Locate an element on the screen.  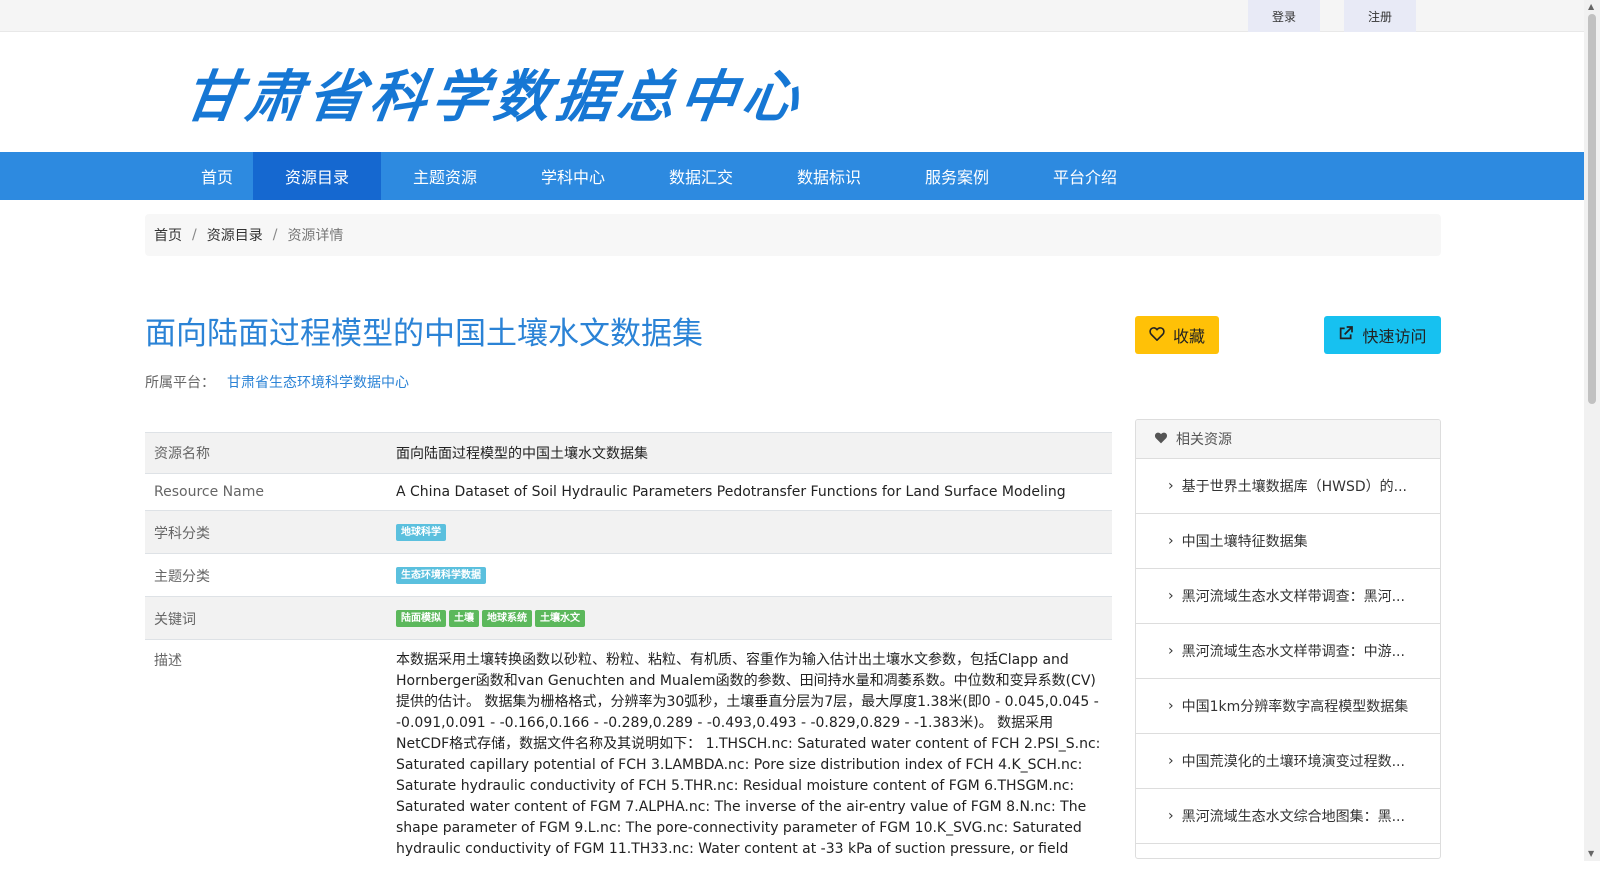
favorite-label: 收藏 is located at coordinates (1189, 335).